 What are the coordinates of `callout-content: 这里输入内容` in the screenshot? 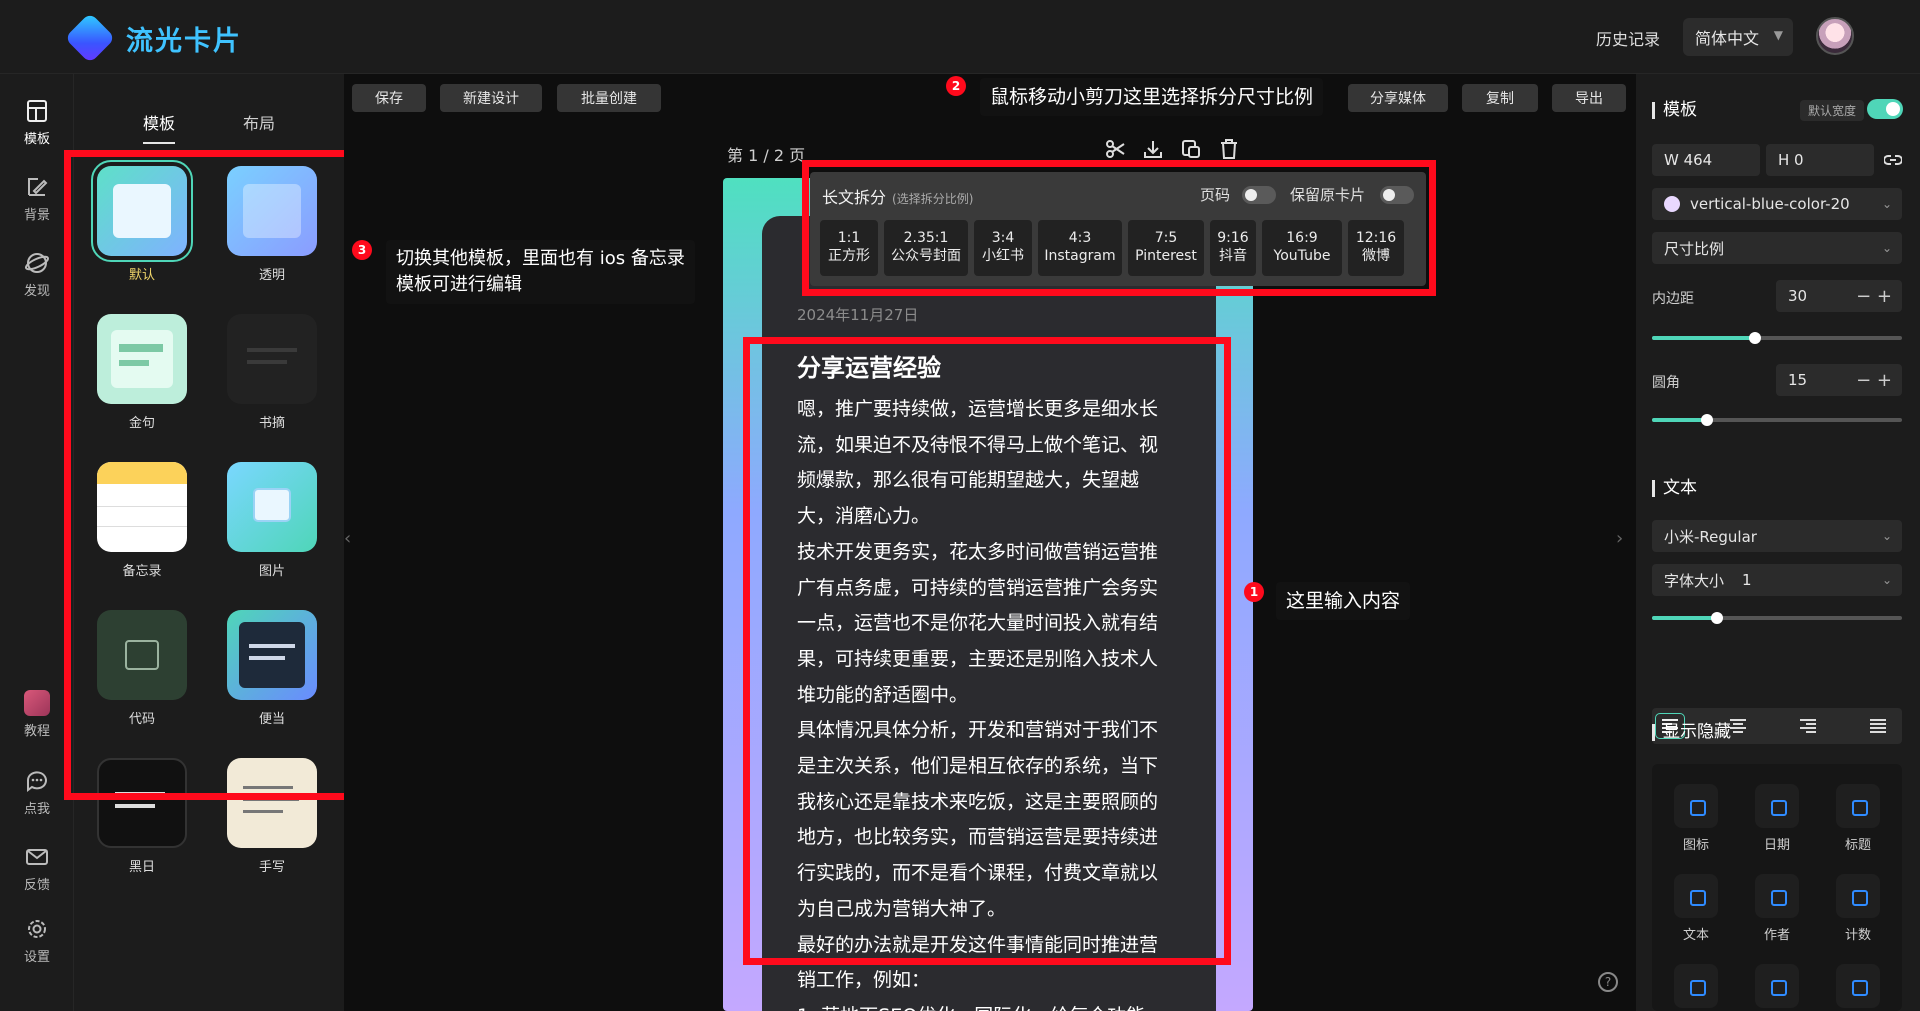 It's located at (1343, 601).